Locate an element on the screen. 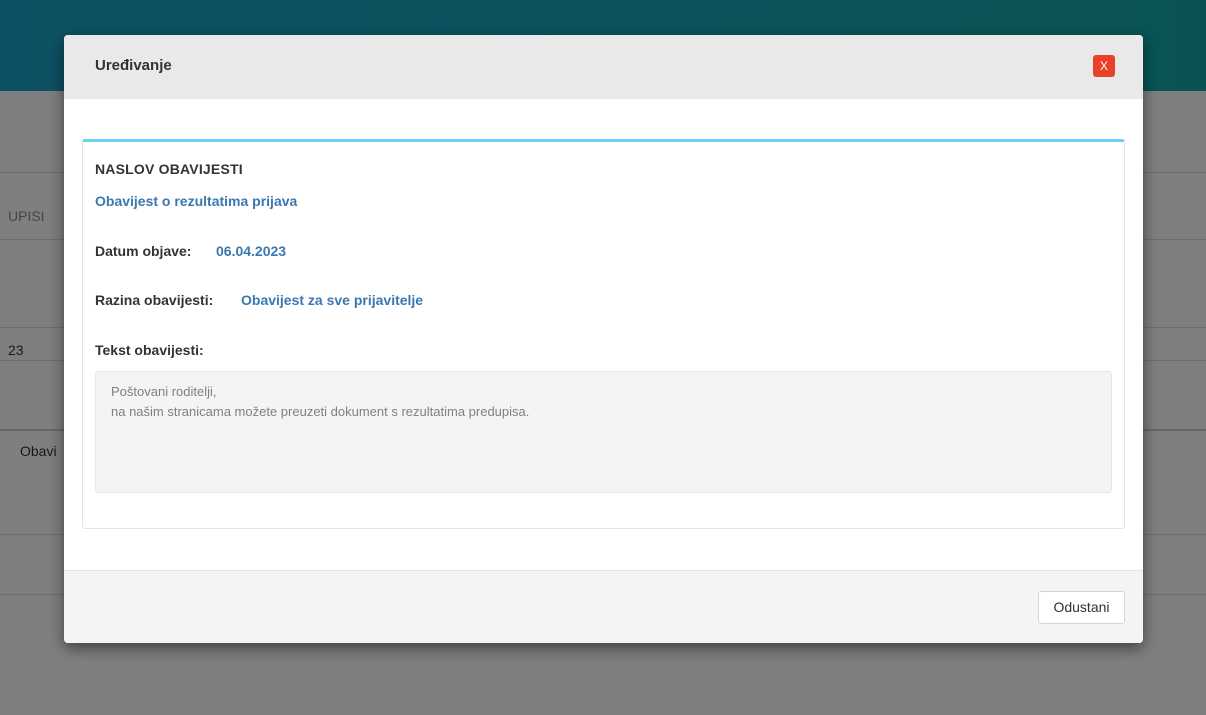  modal-footer: Odustani is located at coordinates (603, 606).